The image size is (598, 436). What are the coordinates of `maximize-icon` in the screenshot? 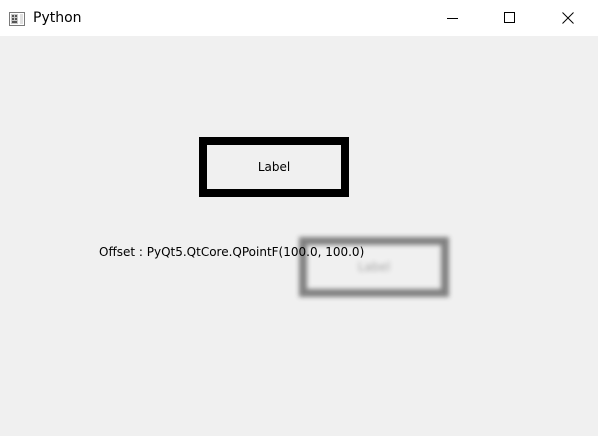 It's located at (509, 17).